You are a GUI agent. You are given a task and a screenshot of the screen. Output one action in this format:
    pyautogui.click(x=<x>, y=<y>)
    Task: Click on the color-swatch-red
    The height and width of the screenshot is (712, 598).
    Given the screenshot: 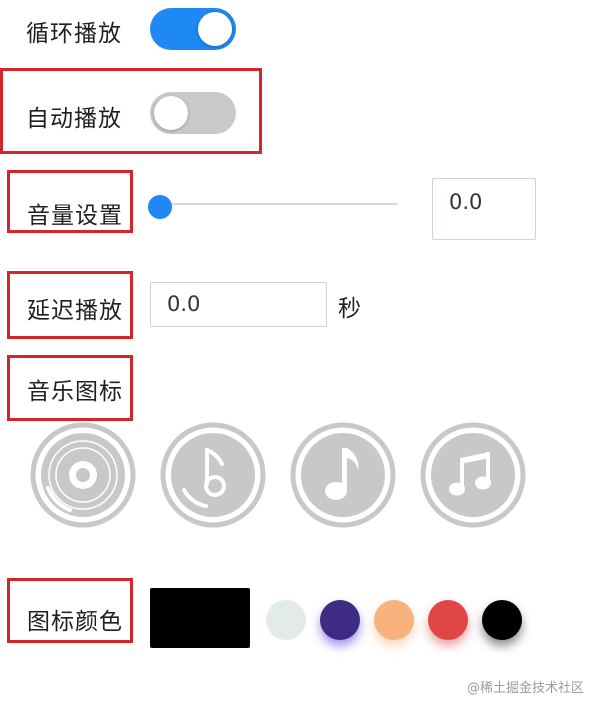 What is the action you would take?
    pyautogui.click(x=448, y=620)
    